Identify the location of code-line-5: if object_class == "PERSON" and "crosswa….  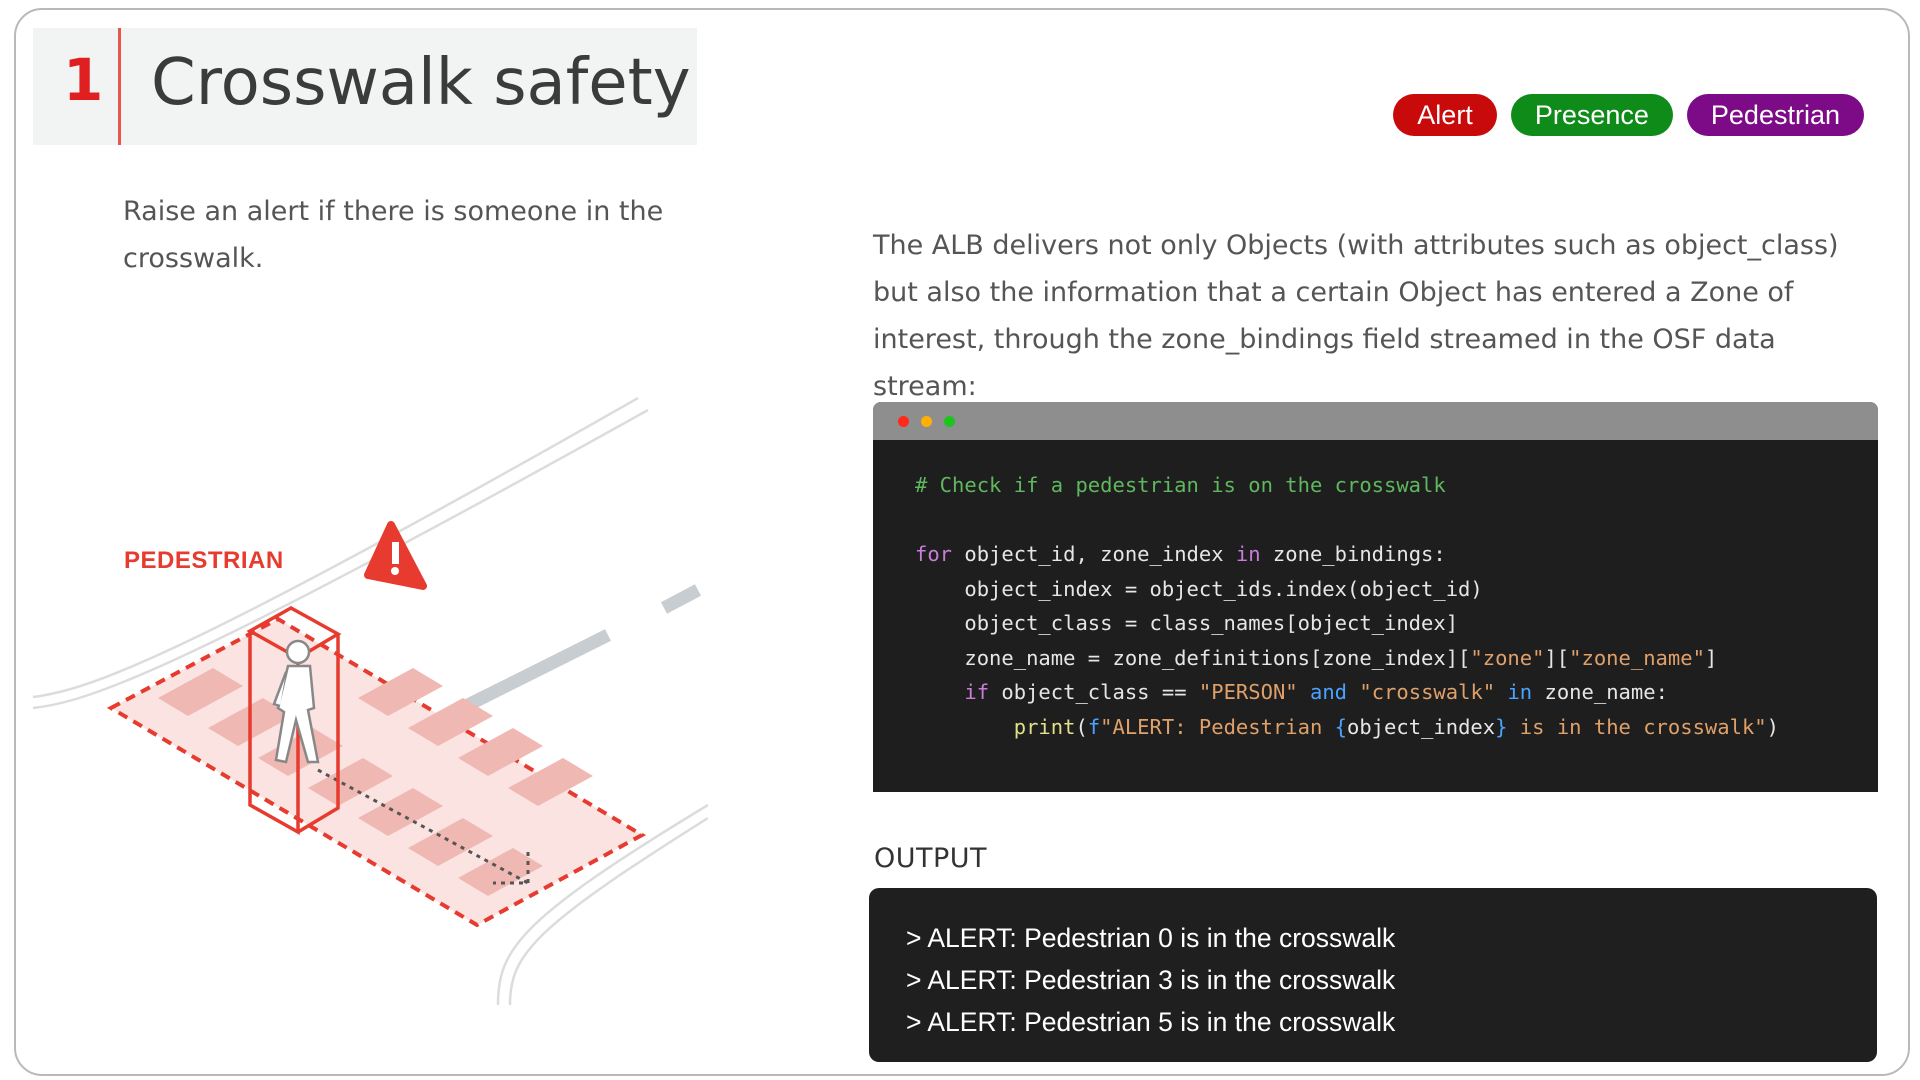
(1316, 692).